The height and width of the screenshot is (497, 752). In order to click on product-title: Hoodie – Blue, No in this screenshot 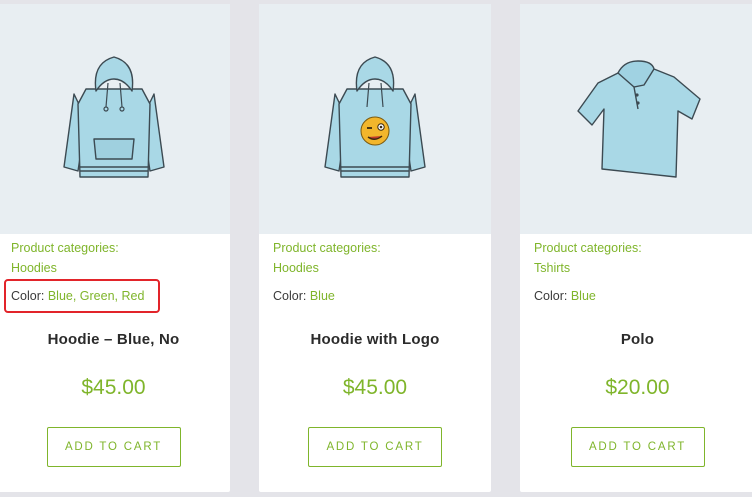, I will do `click(115, 339)`.